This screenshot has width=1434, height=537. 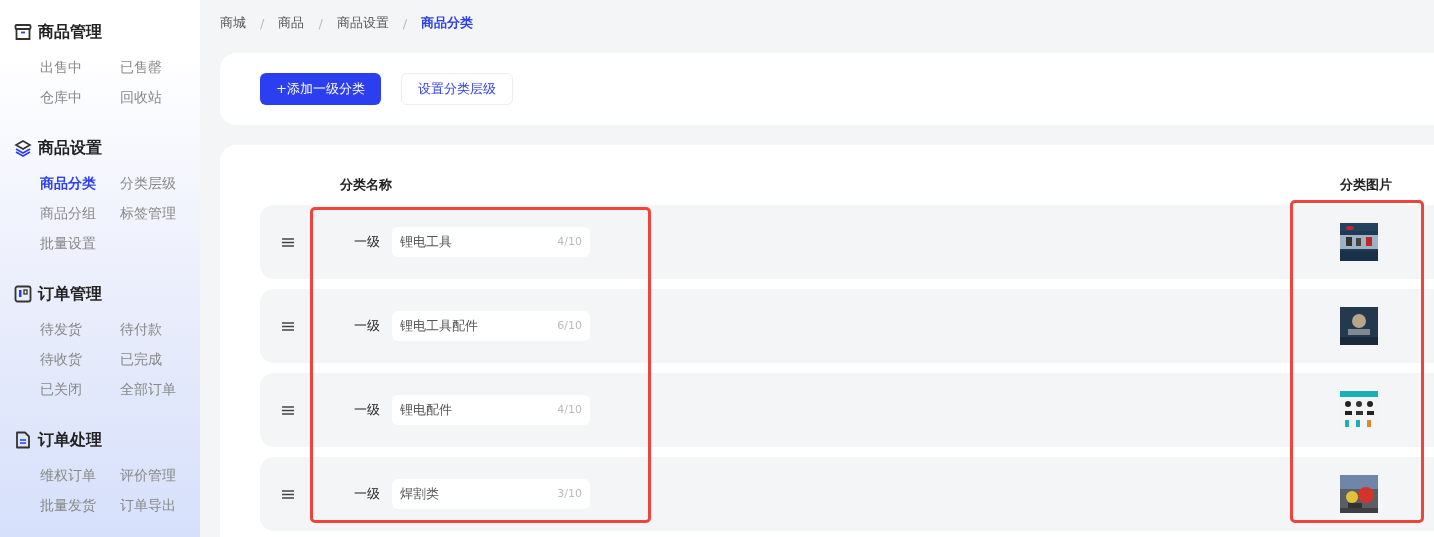 What do you see at coordinates (23, 294) in the screenshot?
I see `board-icon` at bounding box center [23, 294].